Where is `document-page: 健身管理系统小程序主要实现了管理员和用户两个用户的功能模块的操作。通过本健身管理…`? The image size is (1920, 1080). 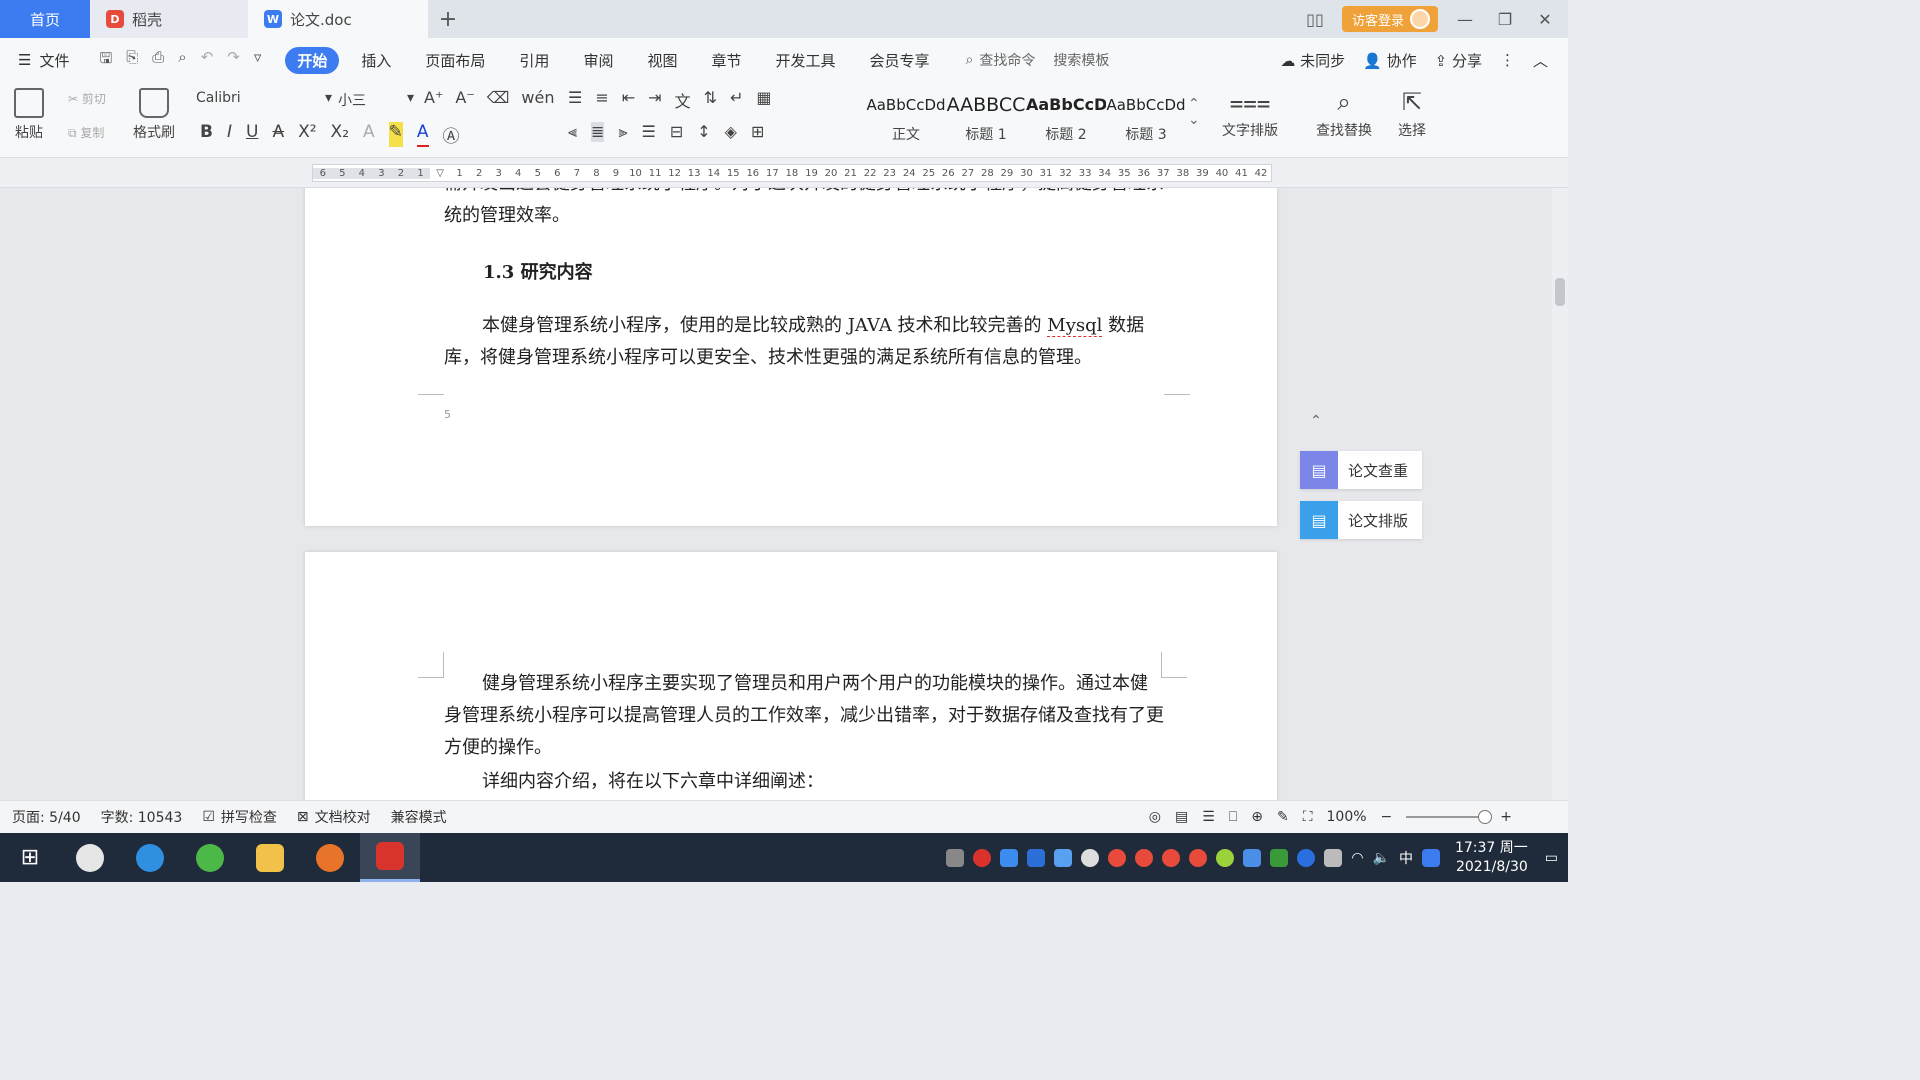 document-page: 健身管理系统小程序主要实现了管理员和用户两个用户的功能模块的操作。通过本健身管理… is located at coordinates (791, 676).